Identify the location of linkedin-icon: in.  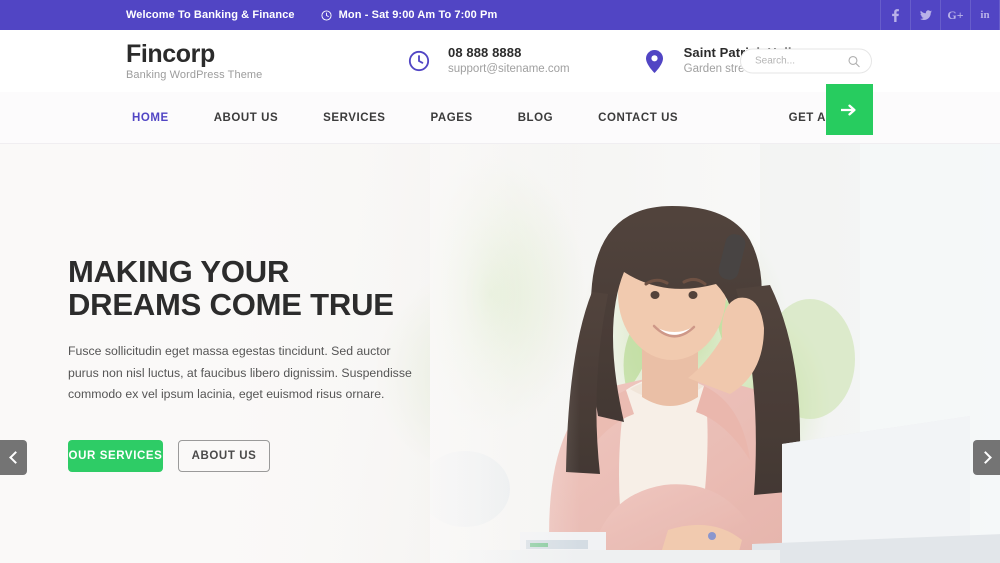
(985, 15).